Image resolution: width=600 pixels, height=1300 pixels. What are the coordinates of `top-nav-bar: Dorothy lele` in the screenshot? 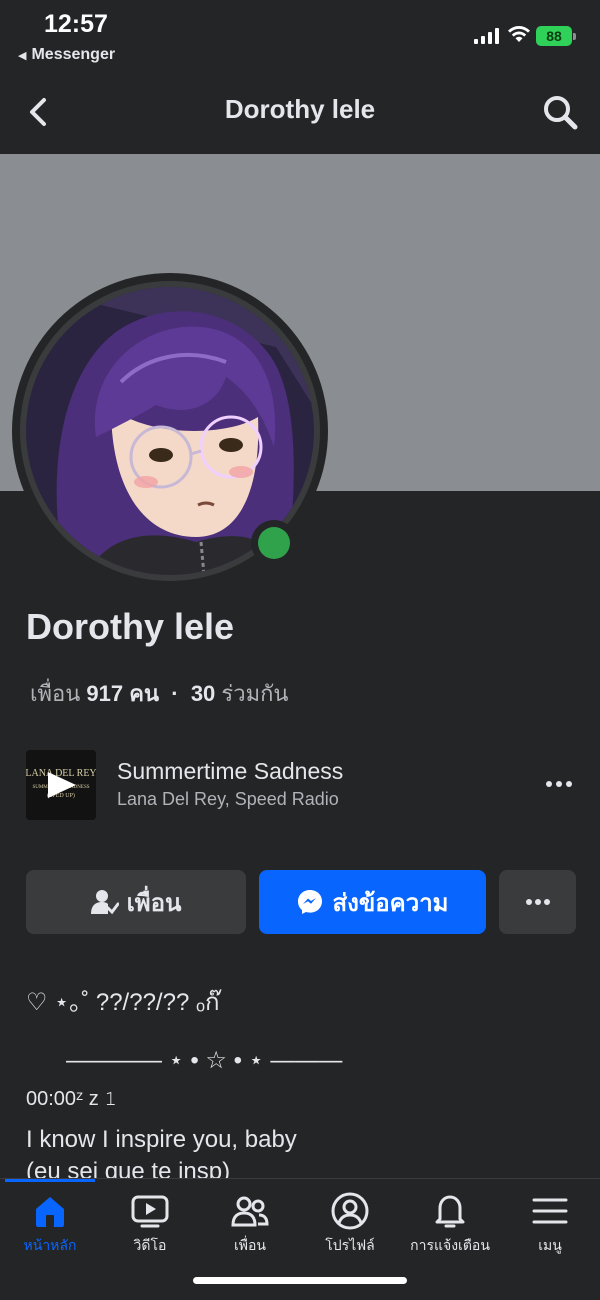 It's located at (300, 113).